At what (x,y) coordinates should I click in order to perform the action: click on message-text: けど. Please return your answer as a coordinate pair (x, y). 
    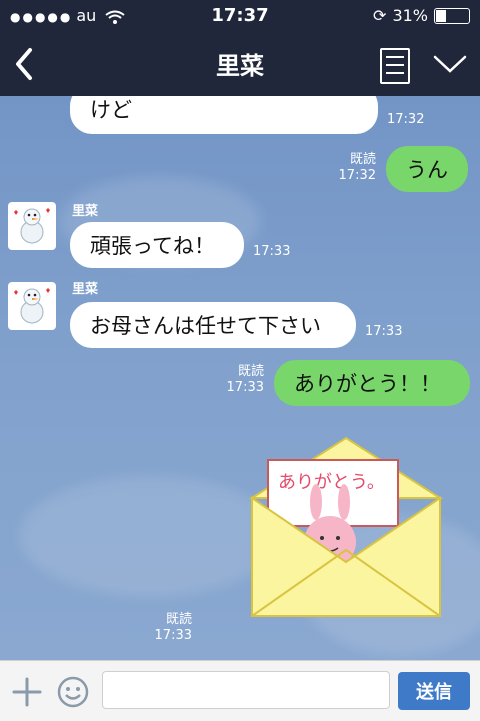
    Looking at the image, I should click on (111, 110).